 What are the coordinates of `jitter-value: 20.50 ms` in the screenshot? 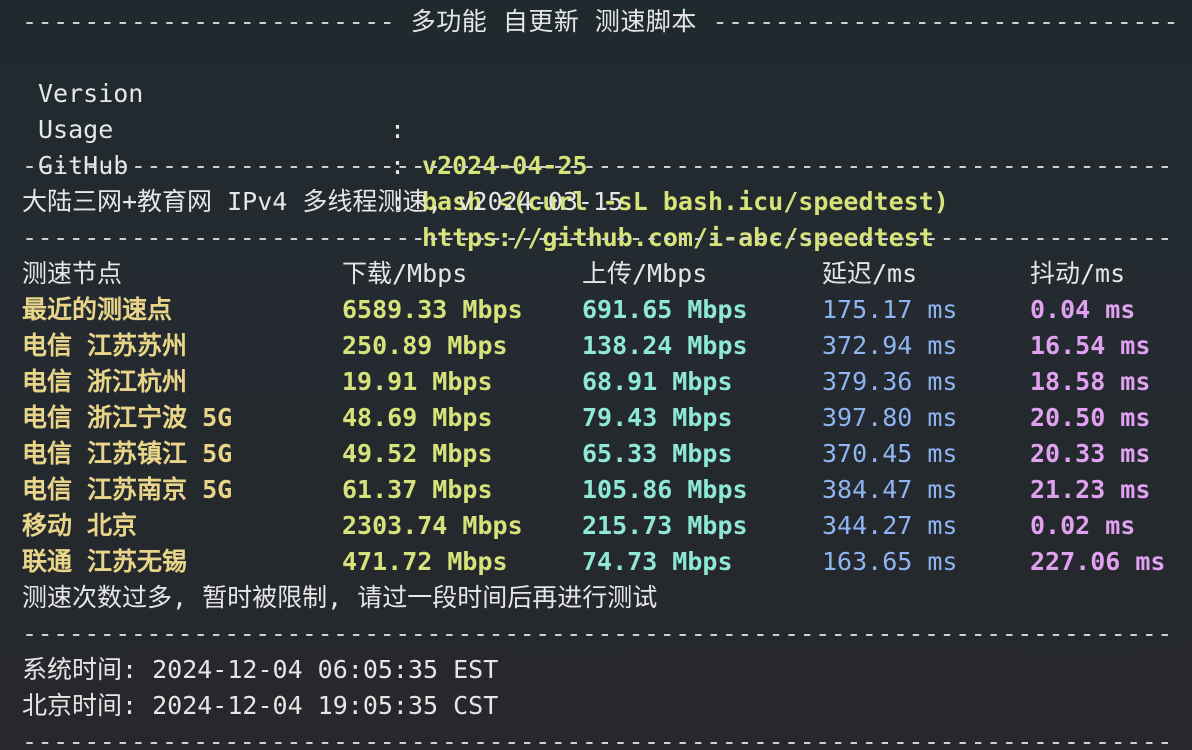 It's located at (1090, 417).